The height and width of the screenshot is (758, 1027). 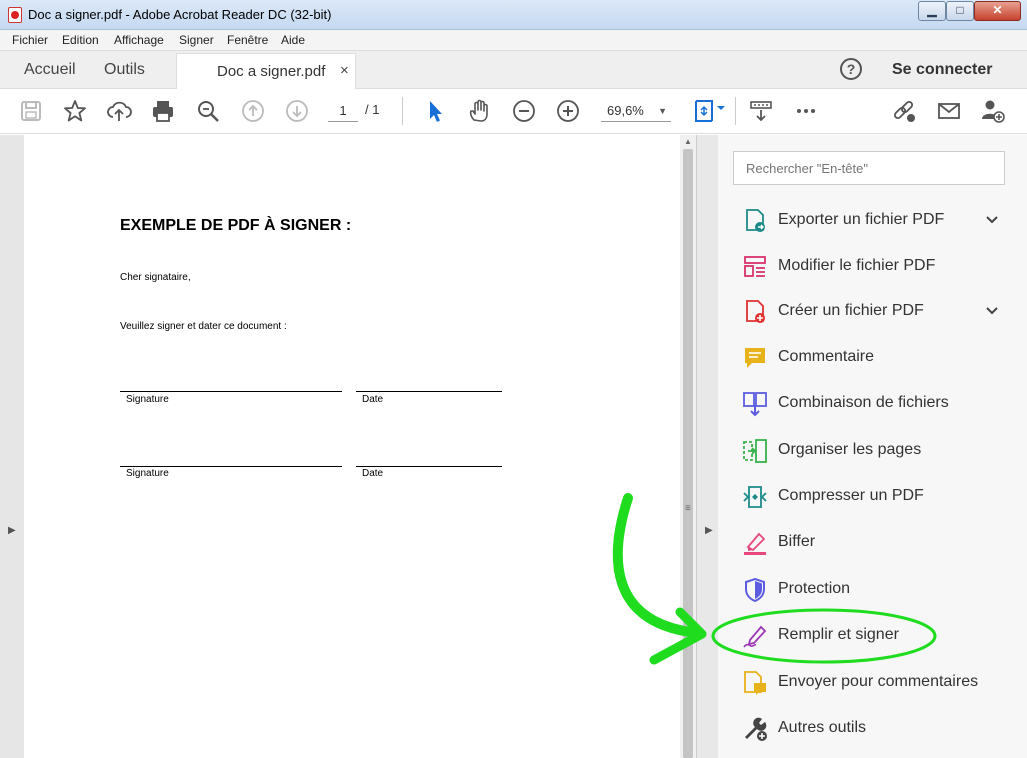 What do you see at coordinates (755, 312) in the screenshot?
I see `create-pdf-icon` at bounding box center [755, 312].